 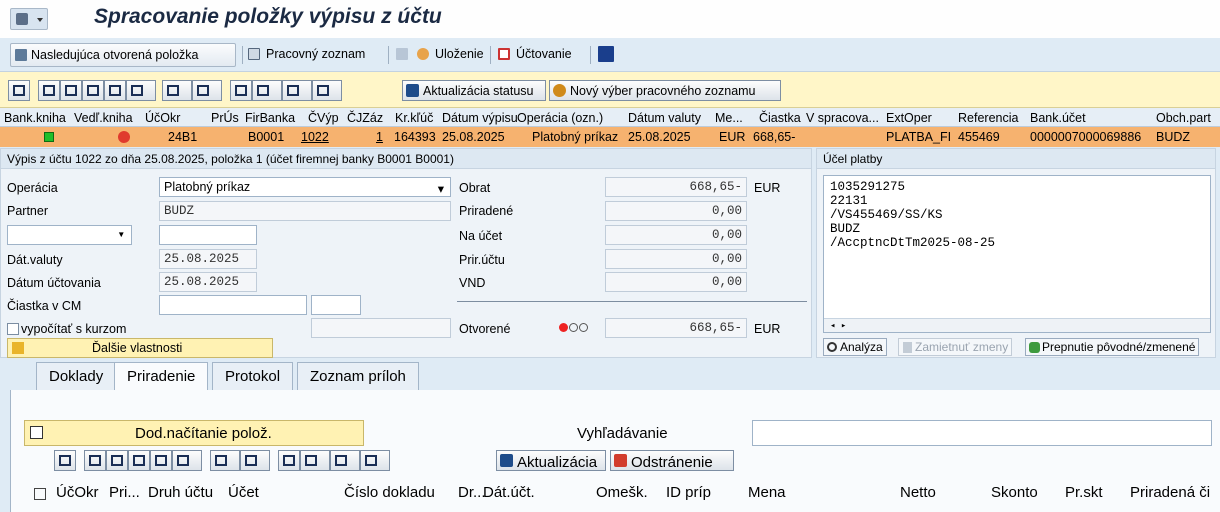 I want to click on partner-field: BUDZ, so click(x=305, y=211).